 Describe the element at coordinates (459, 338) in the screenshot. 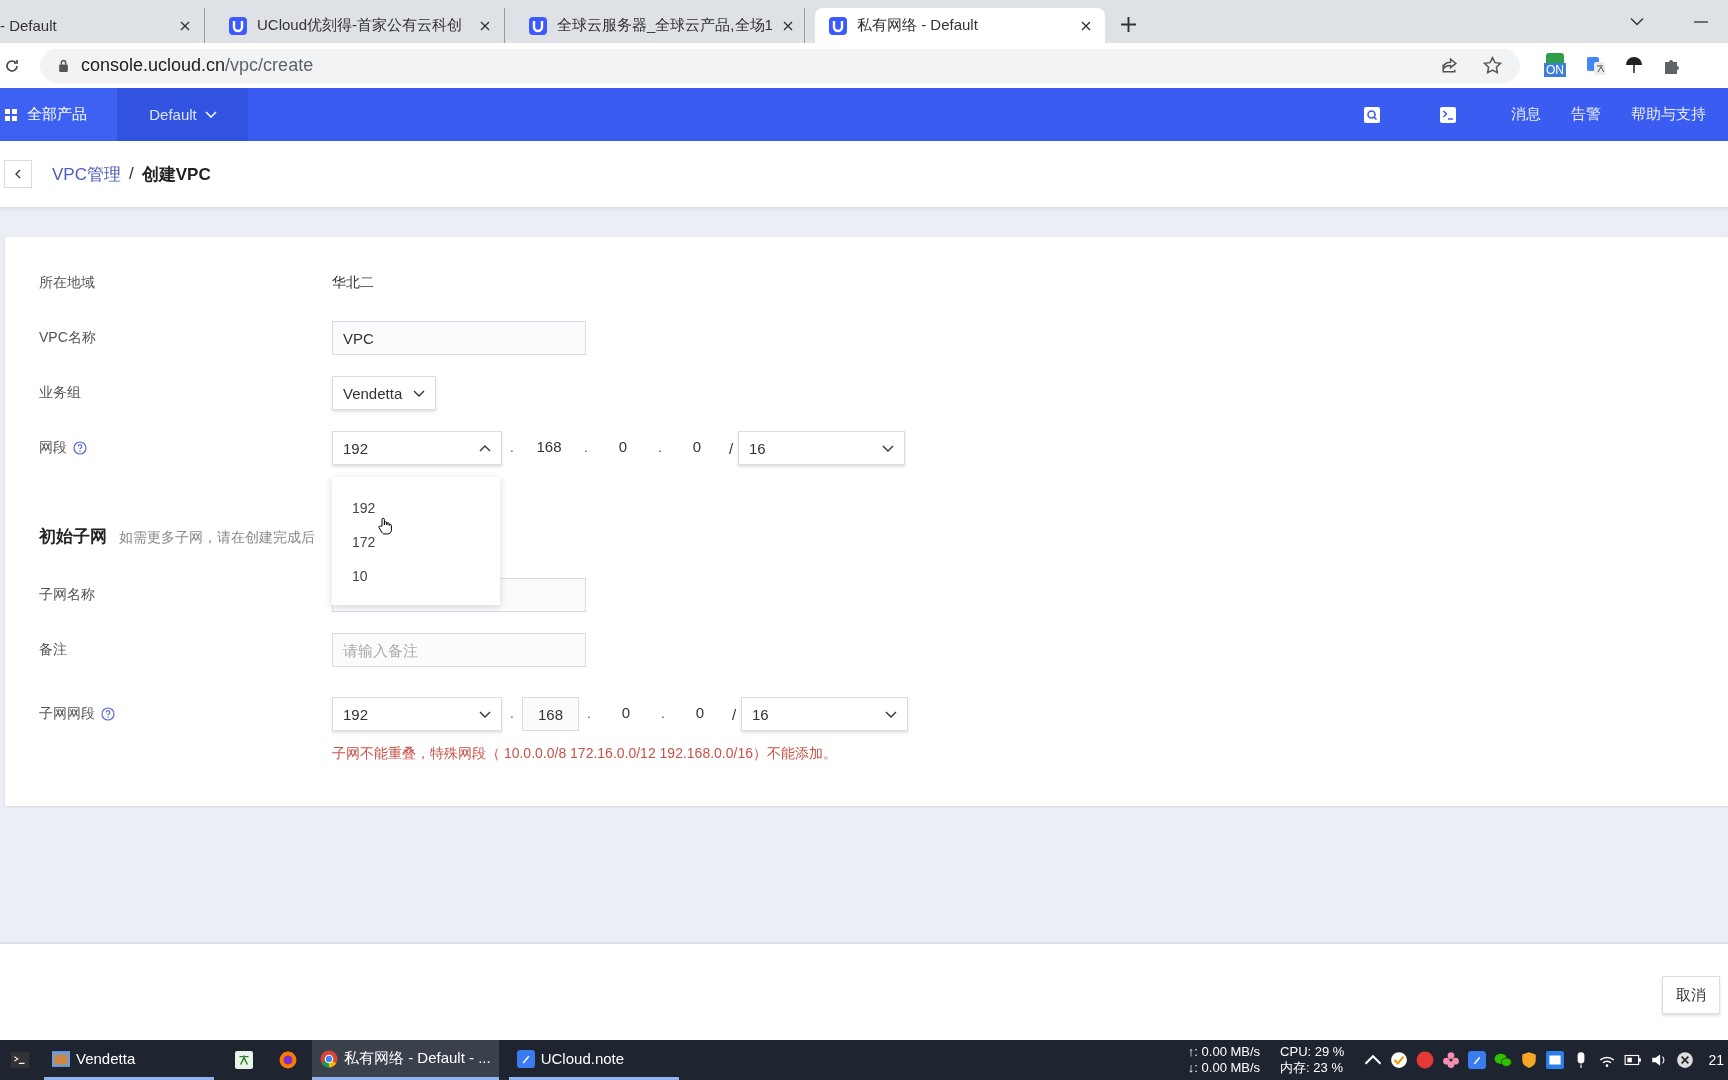

I see `vpc-name-field: VPC` at that location.